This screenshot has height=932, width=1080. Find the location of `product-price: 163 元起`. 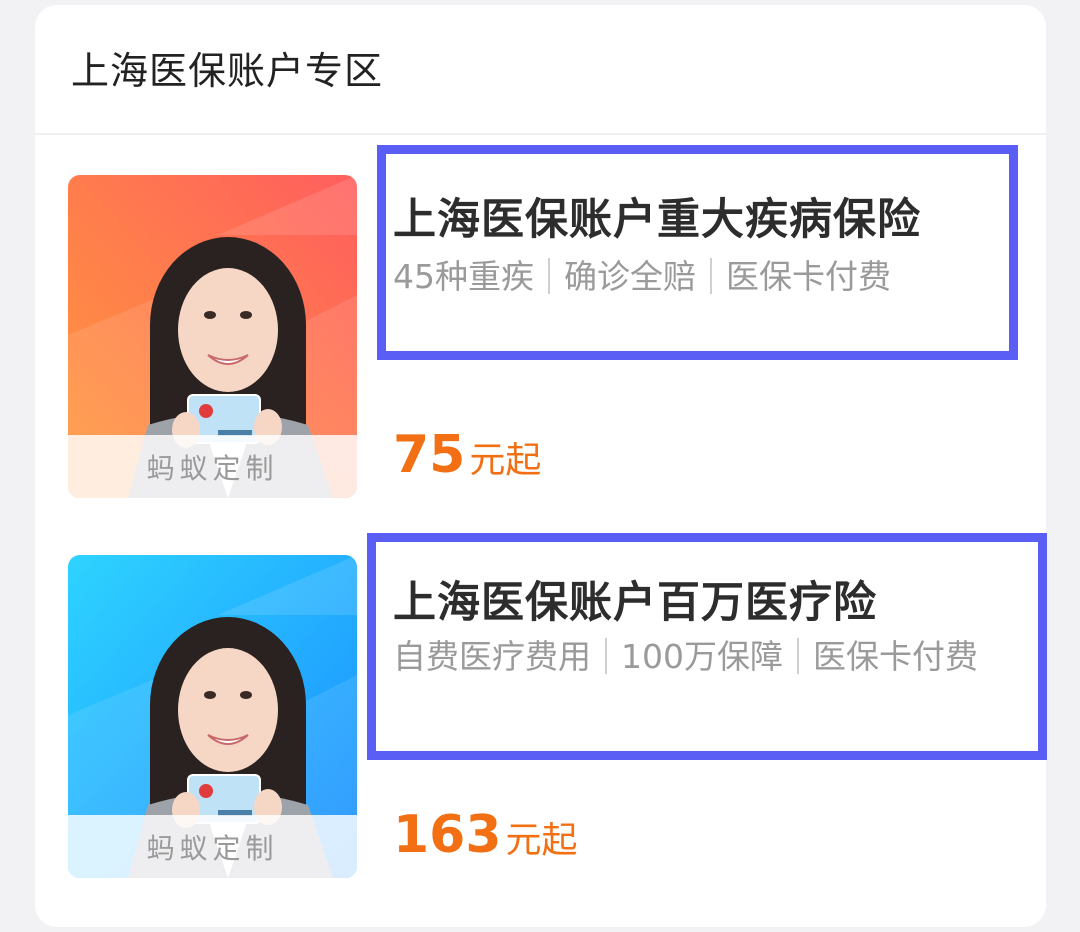

product-price: 163 元起 is located at coordinates (485, 835).